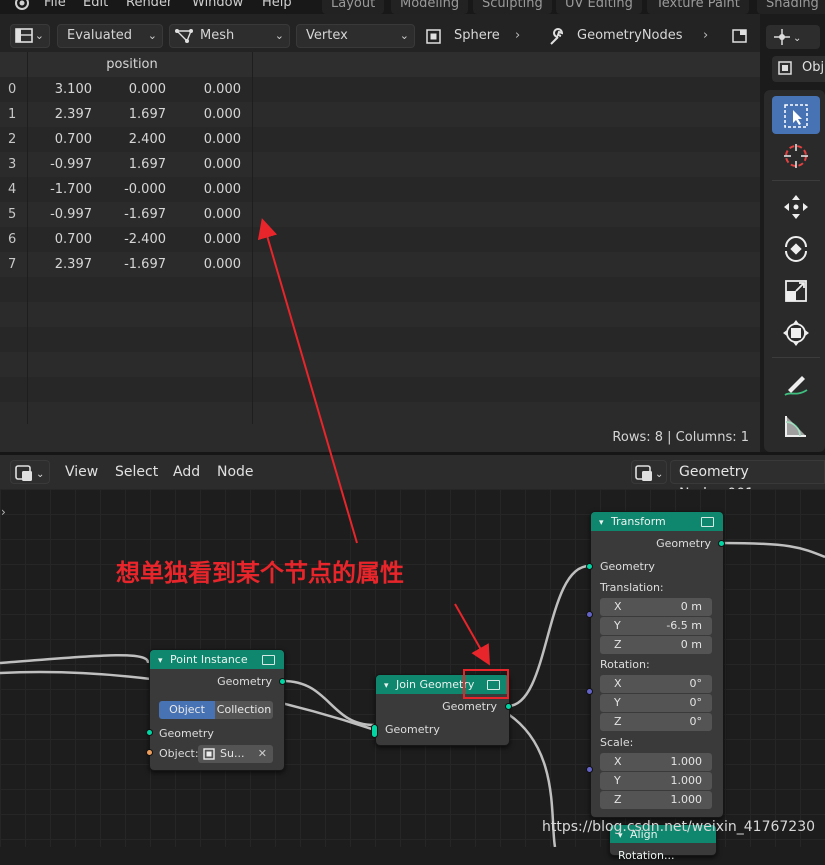 The image size is (825, 865). What do you see at coordinates (656, 762) in the screenshot?
I see `scale-x-field: X 1.000` at bounding box center [656, 762].